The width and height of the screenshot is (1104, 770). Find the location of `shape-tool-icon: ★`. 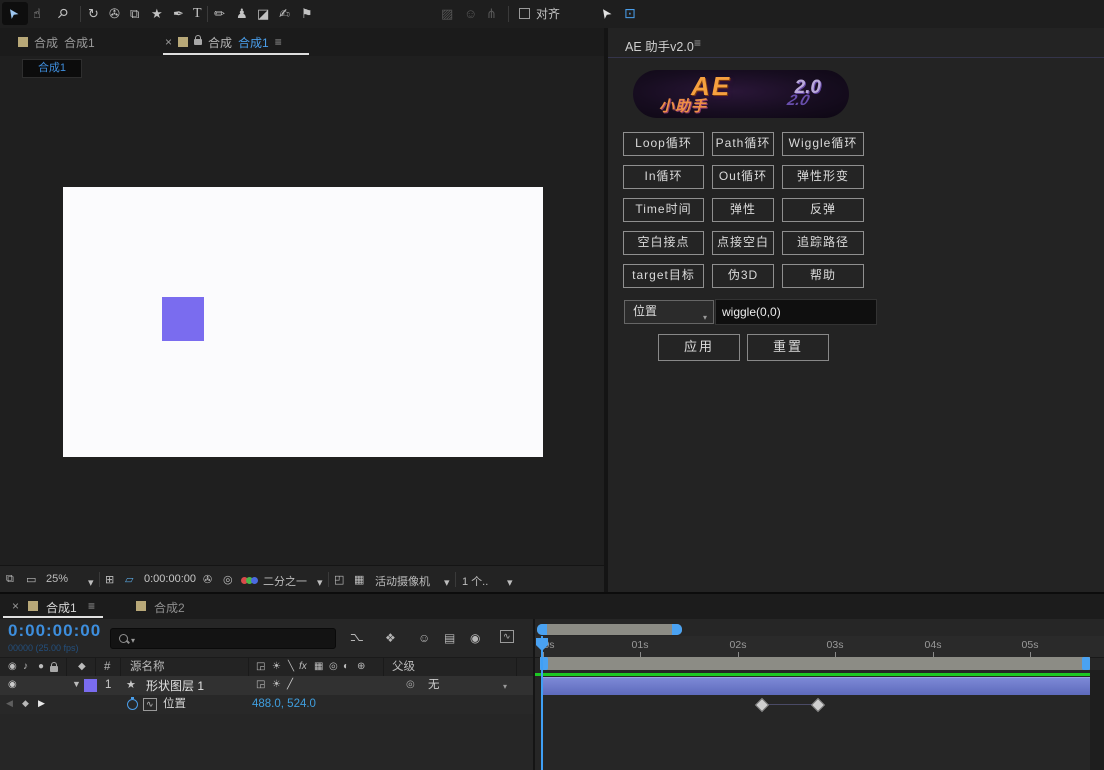

shape-tool-icon: ★ is located at coordinates (157, 13).